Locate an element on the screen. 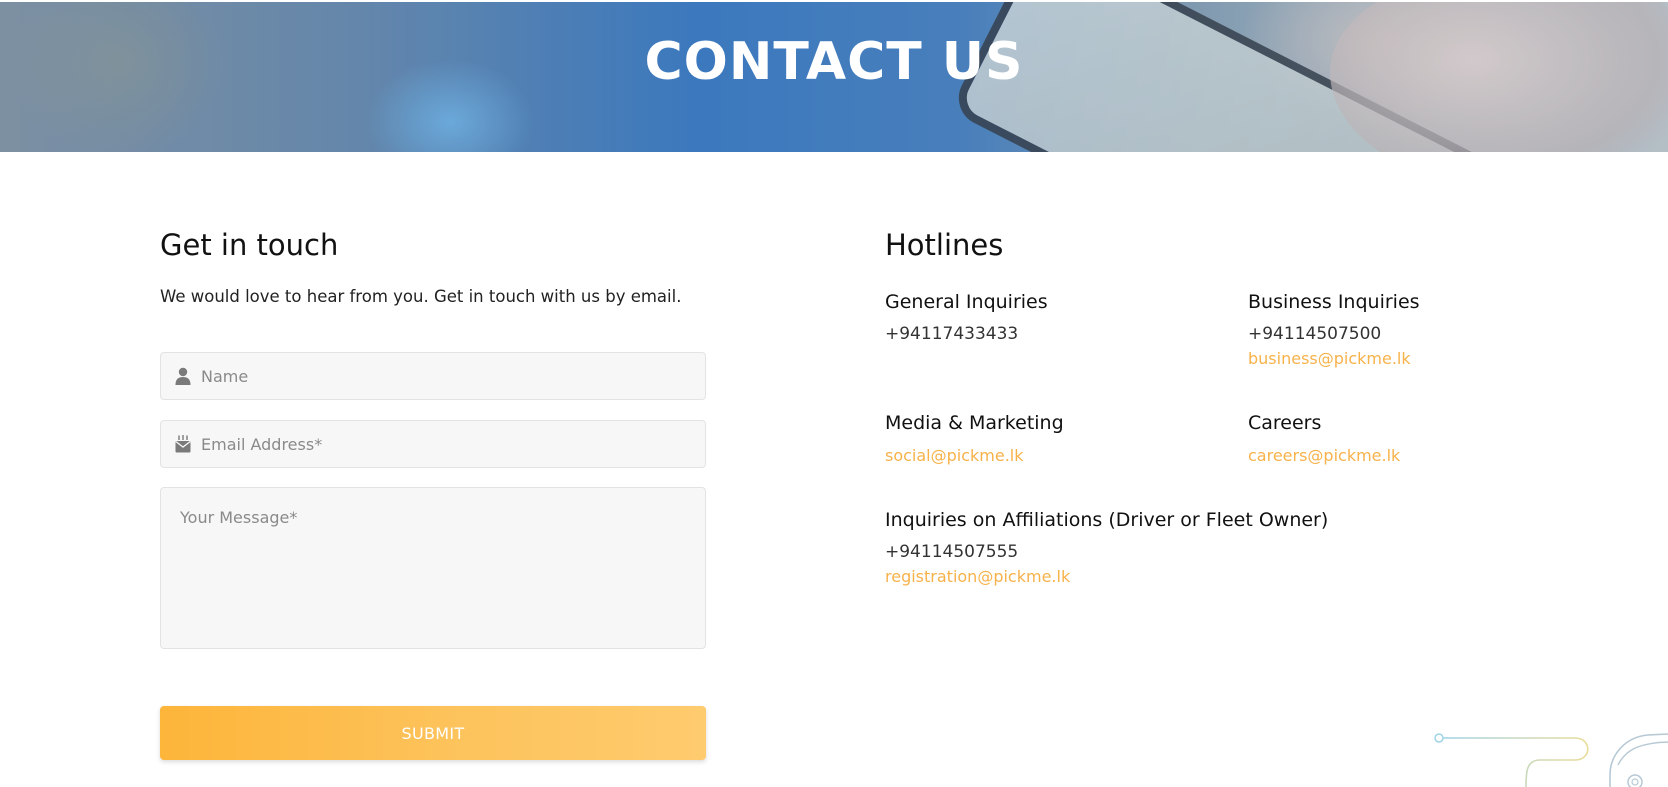  submit-button: SUBMIT is located at coordinates (433, 733).